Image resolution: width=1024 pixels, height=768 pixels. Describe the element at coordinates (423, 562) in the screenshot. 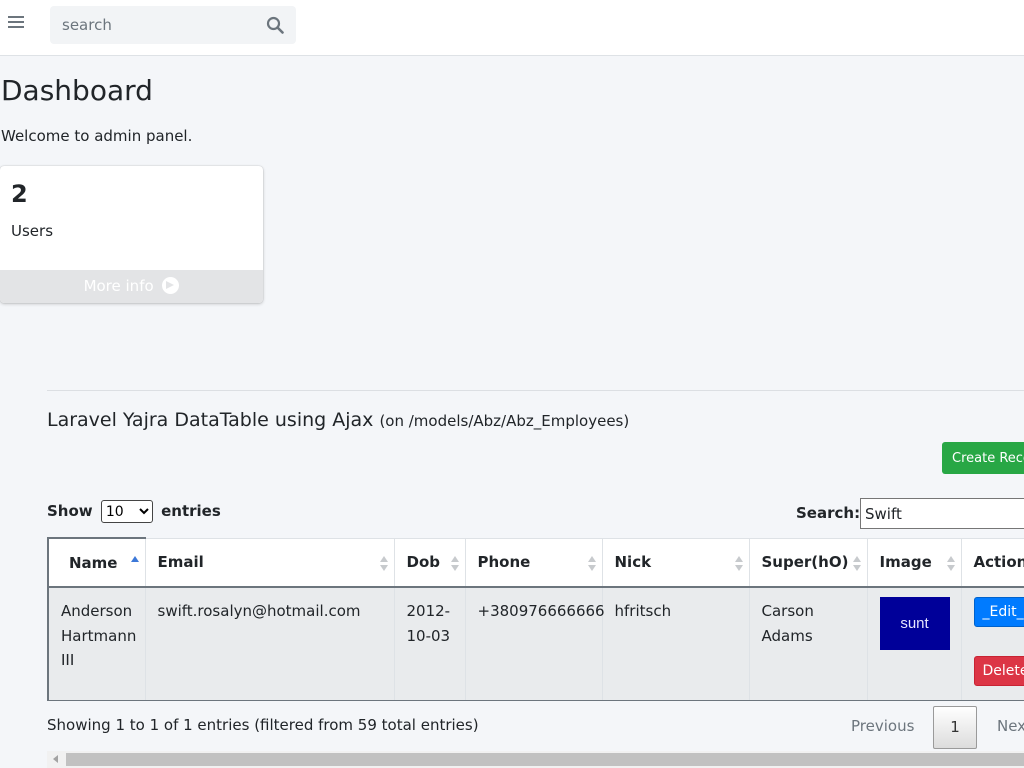

I see `column-header-label: Dob` at that location.